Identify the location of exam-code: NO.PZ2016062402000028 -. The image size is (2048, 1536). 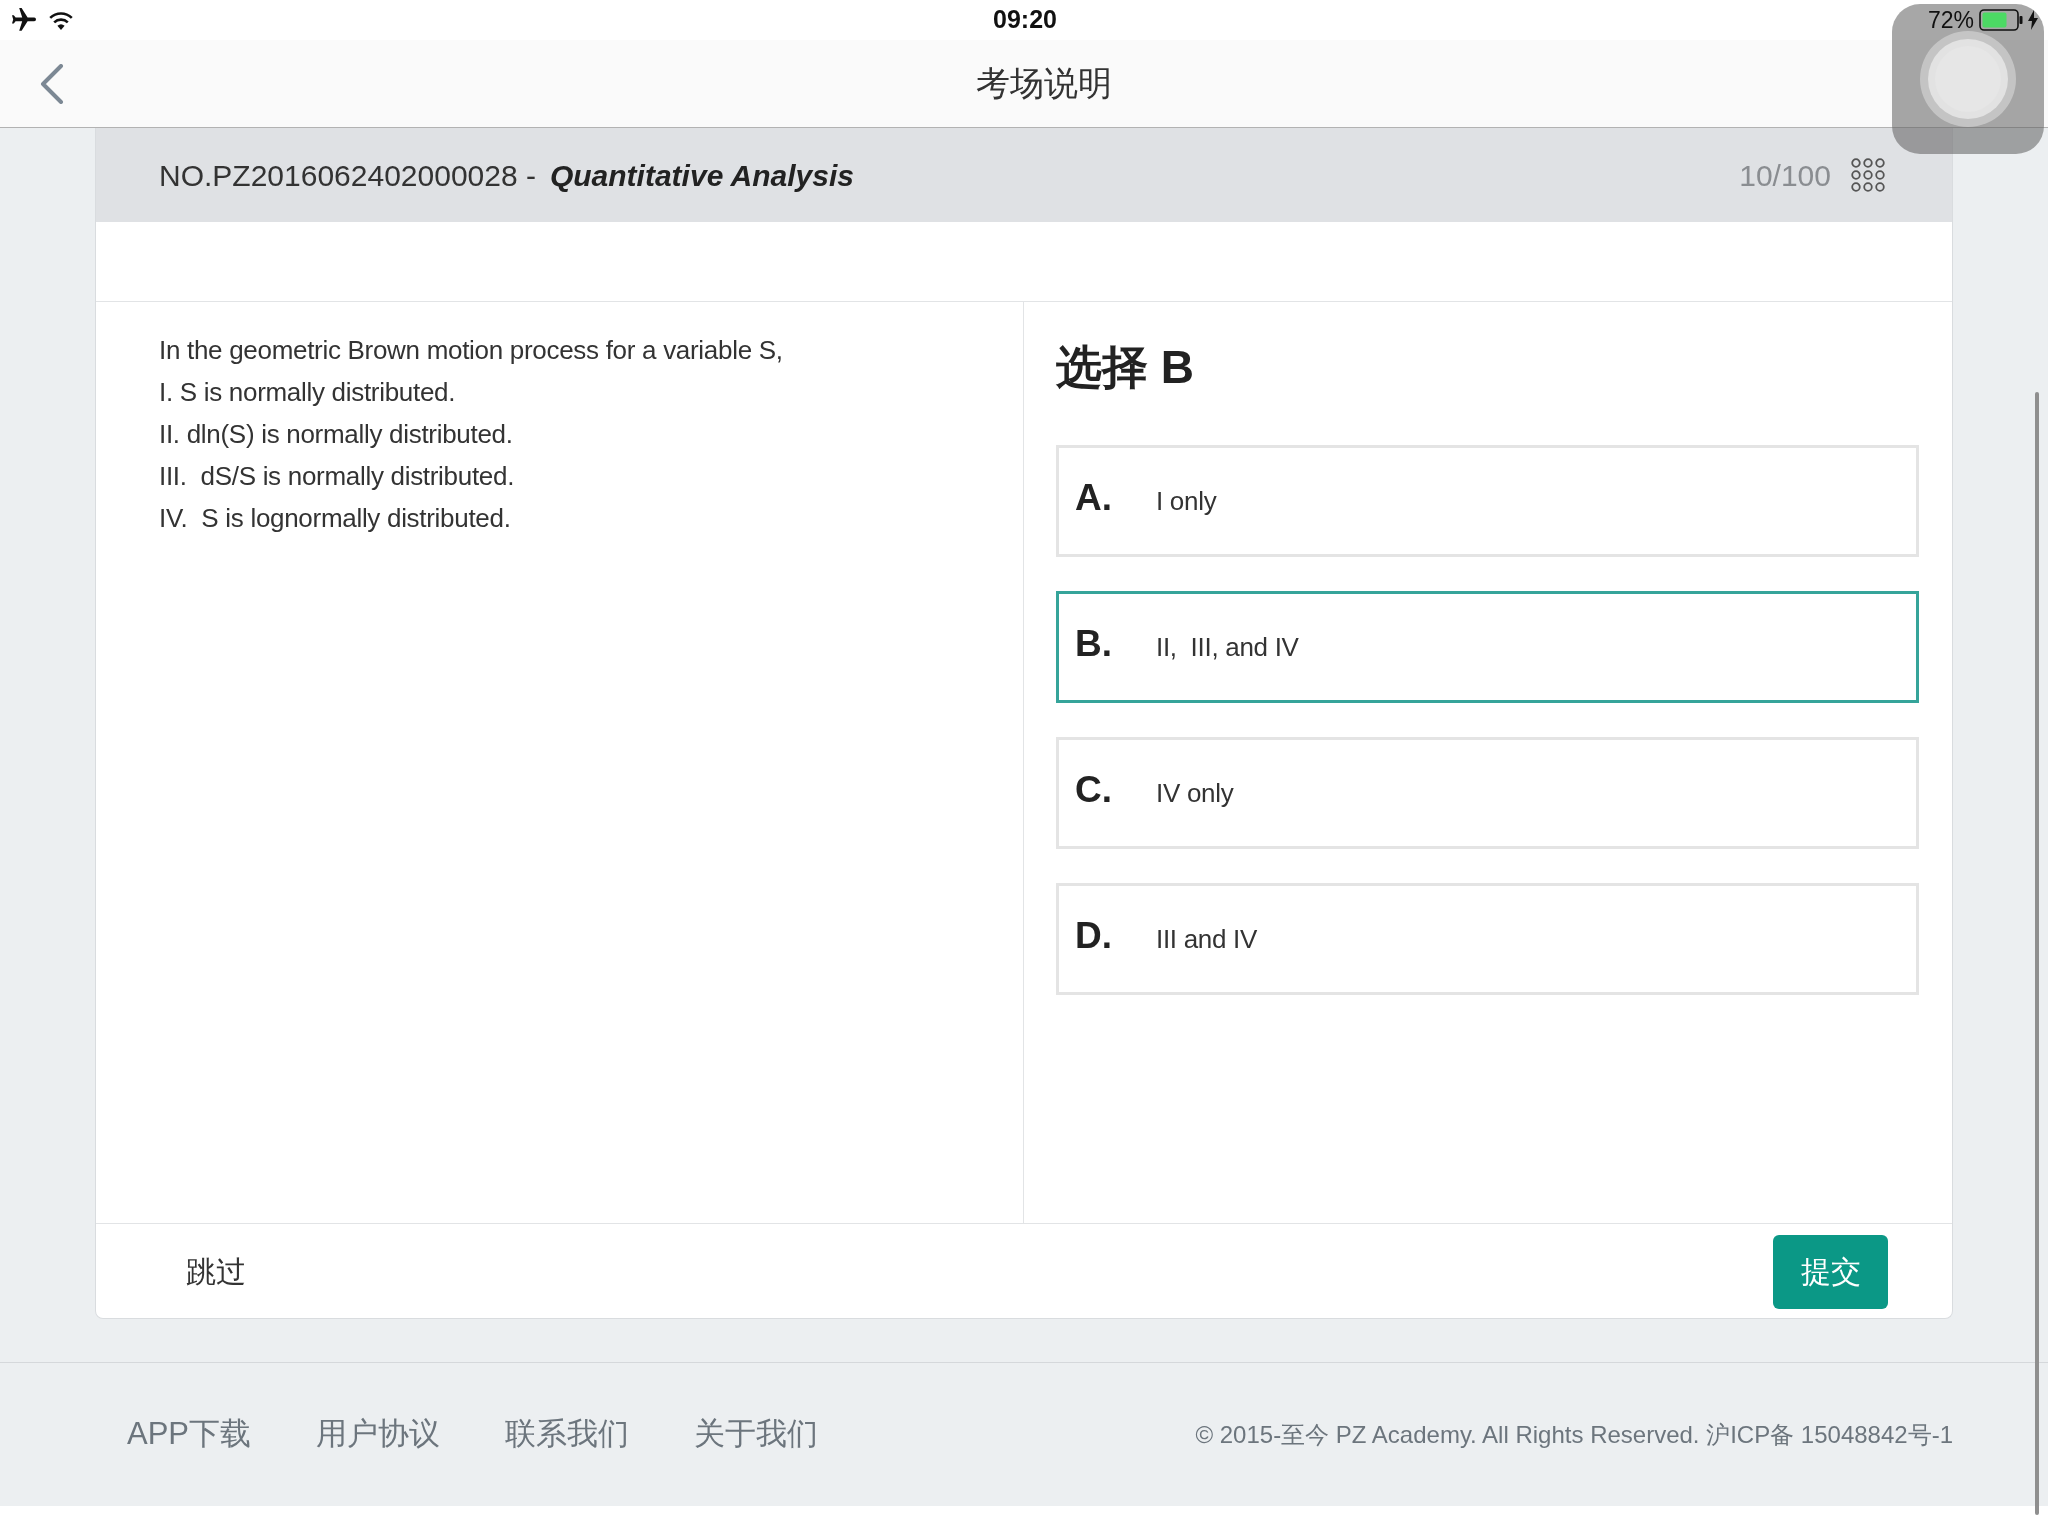
(347, 175).